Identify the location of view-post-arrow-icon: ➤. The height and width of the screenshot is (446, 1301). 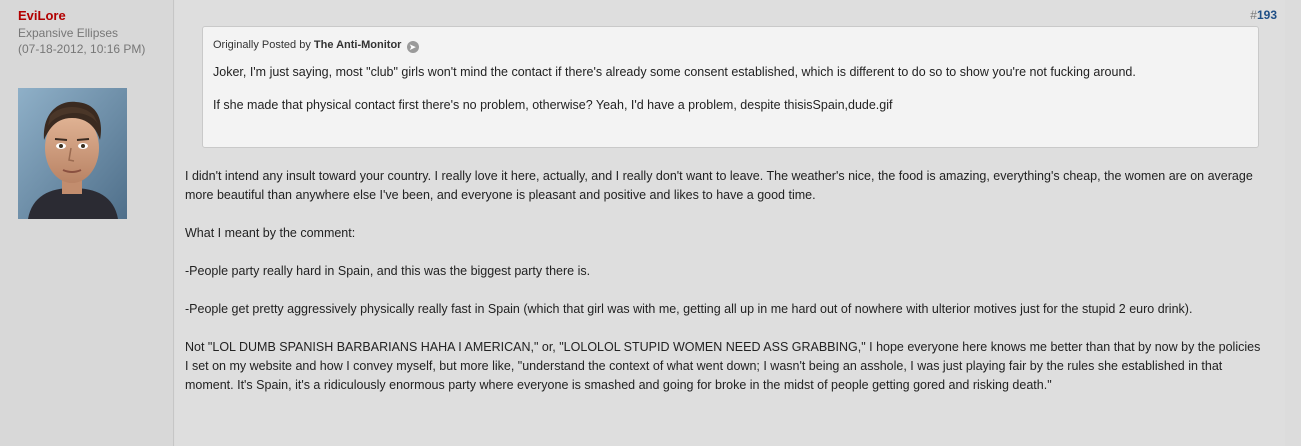
(412, 47).